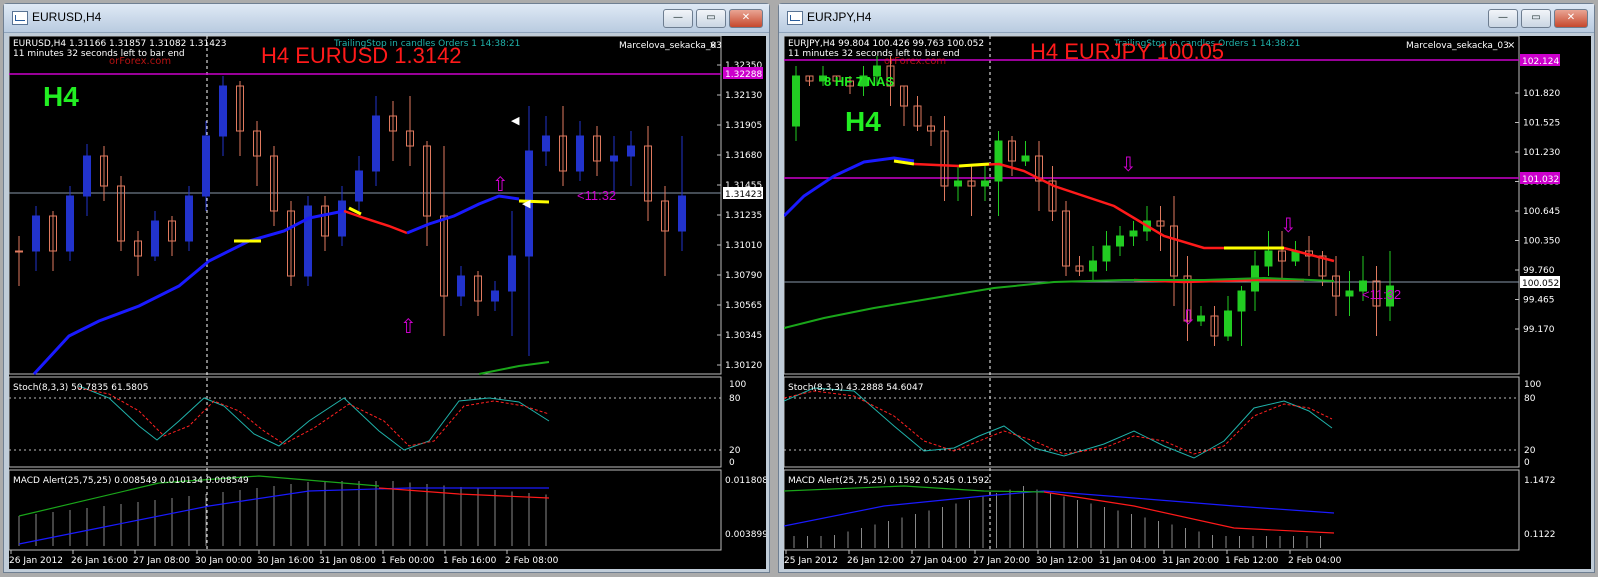  I want to click on stoch-tick: 0, so click(1527, 463).